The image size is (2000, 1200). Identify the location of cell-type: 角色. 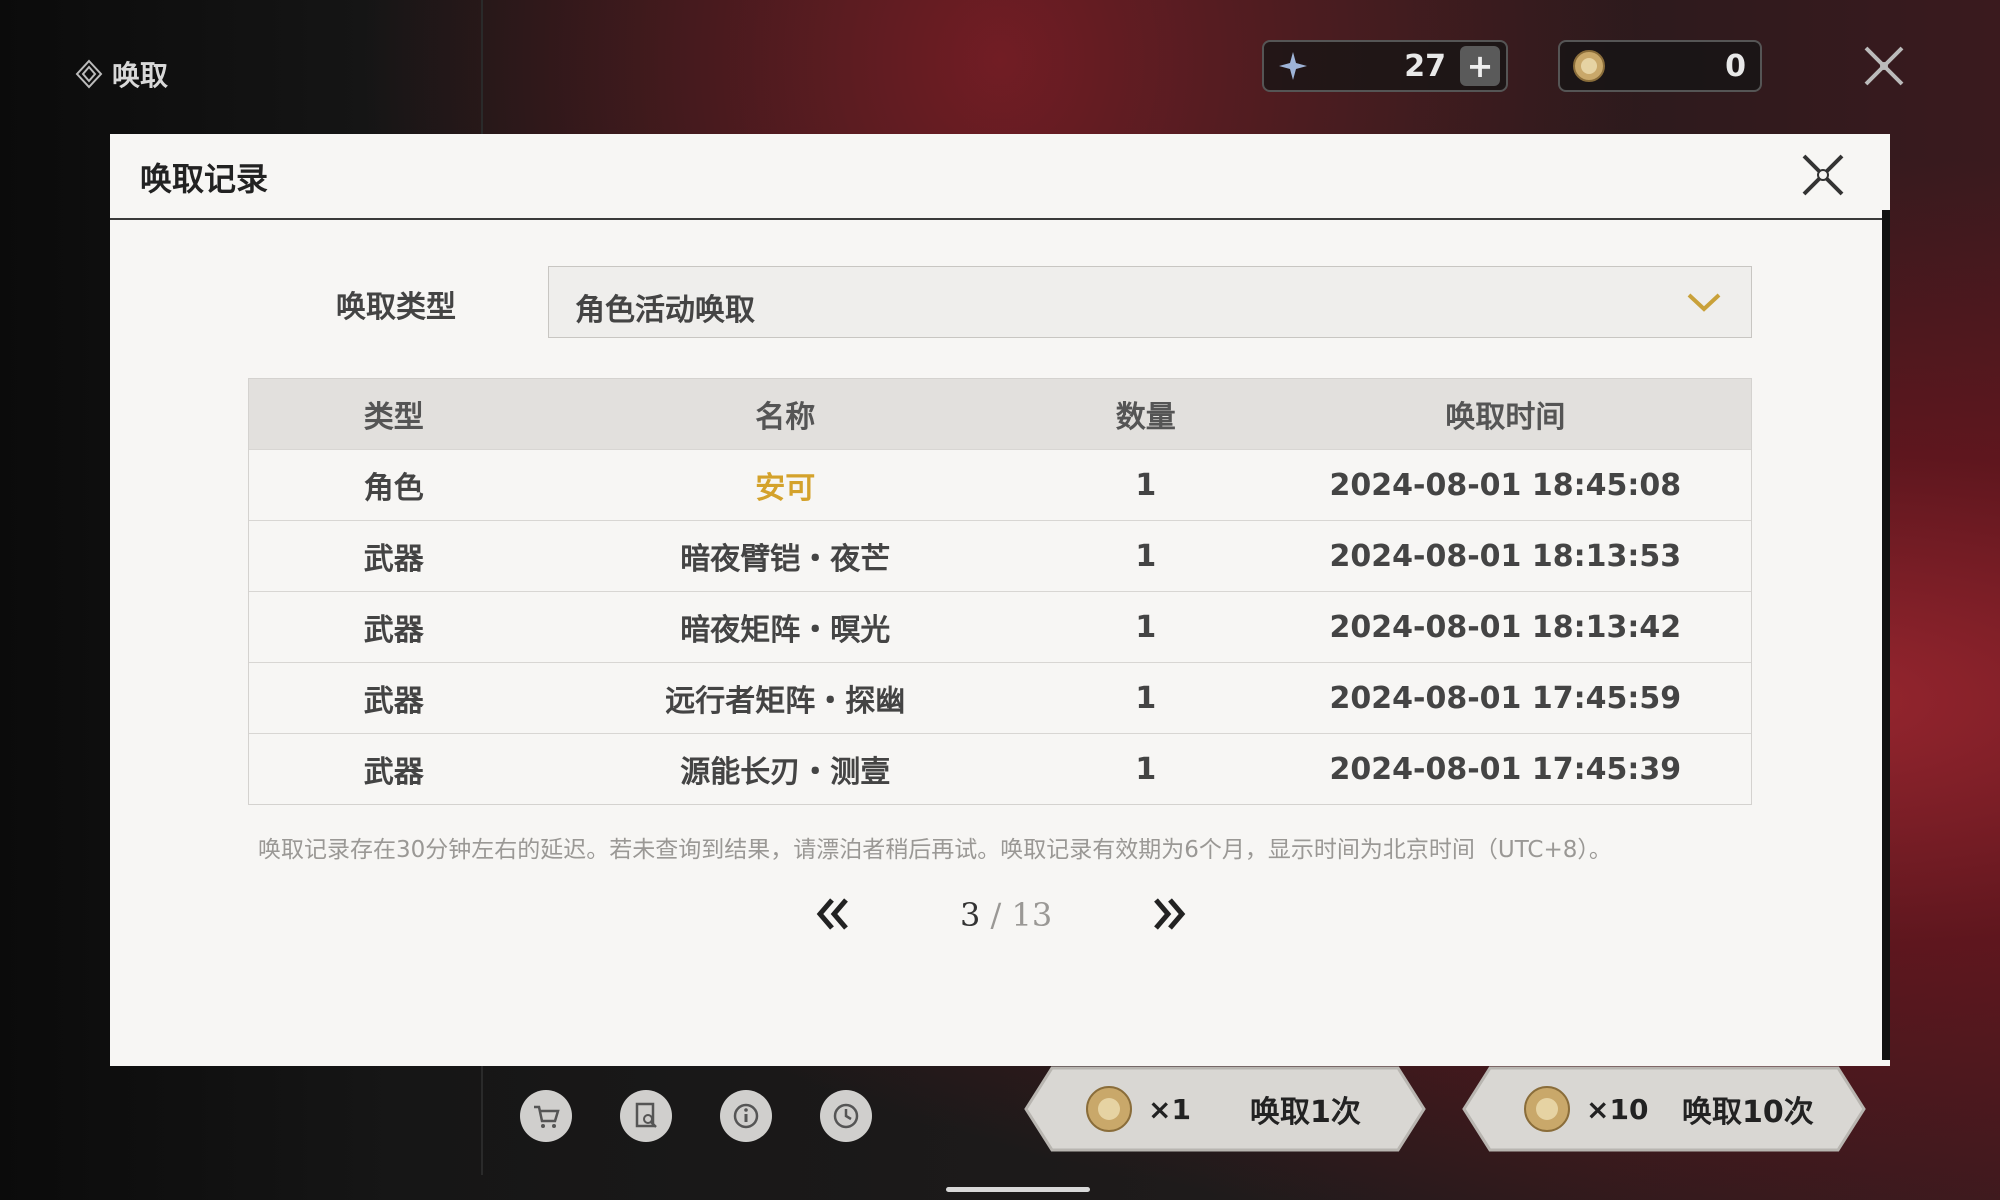
(393, 488).